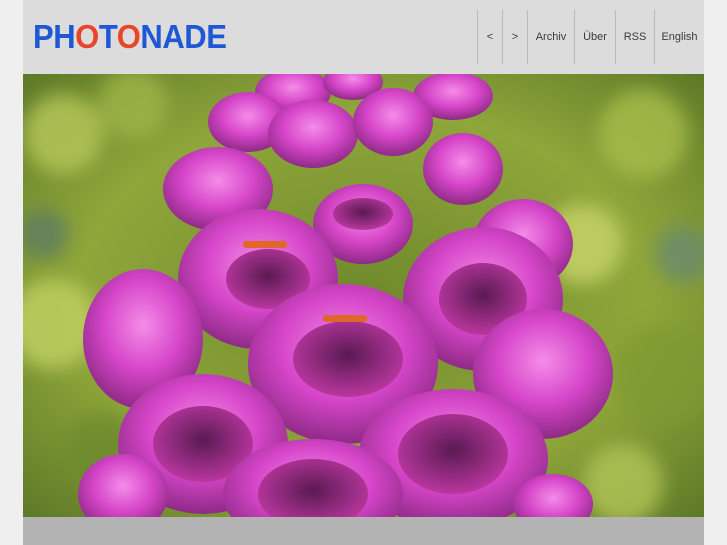  What do you see at coordinates (634, 37) in the screenshot?
I see `nav-rss-link: RSS` at bounding box center [634, 37].